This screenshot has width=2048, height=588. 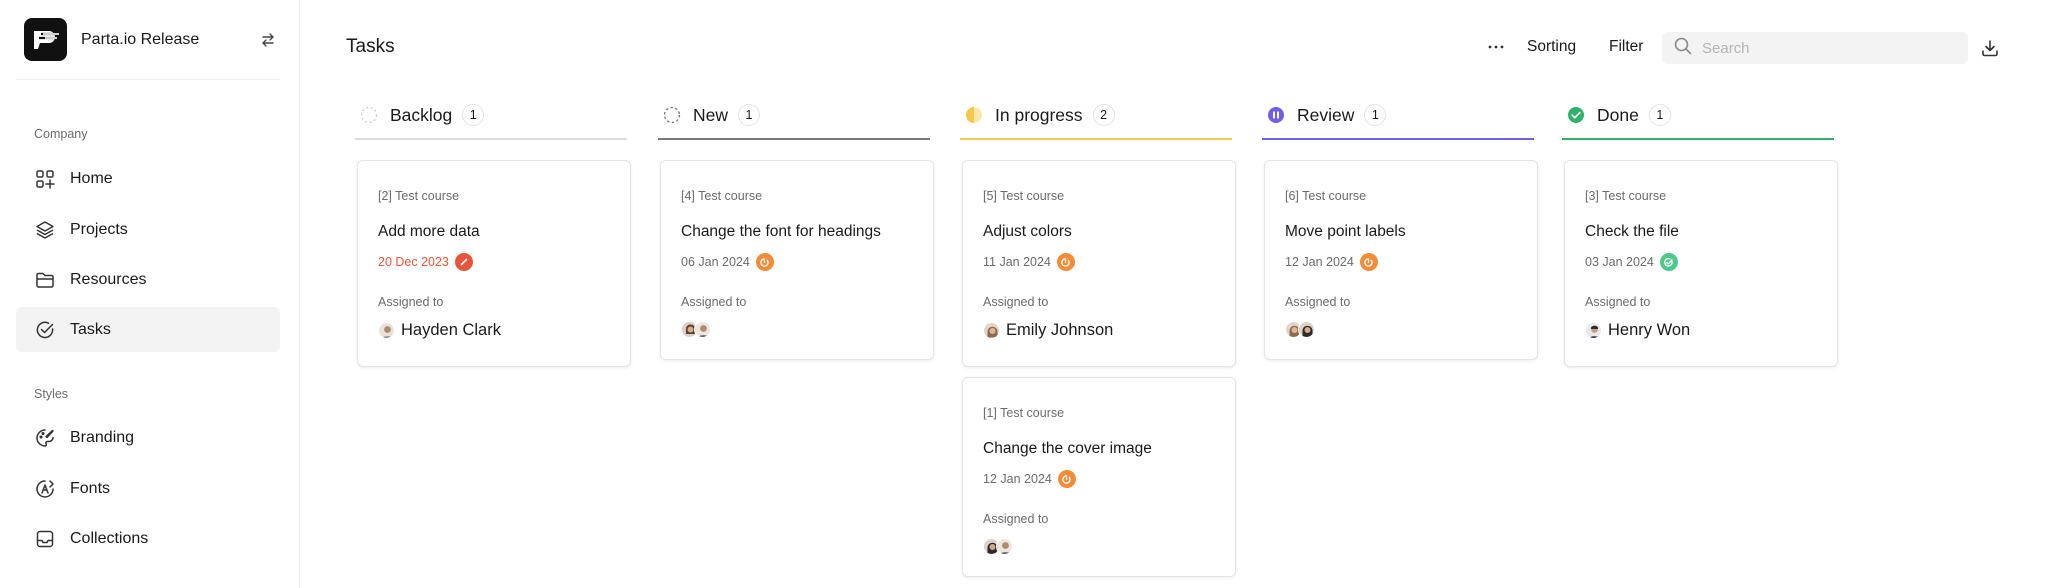 I want to click on download-icon, so click(x=1990, y=48).